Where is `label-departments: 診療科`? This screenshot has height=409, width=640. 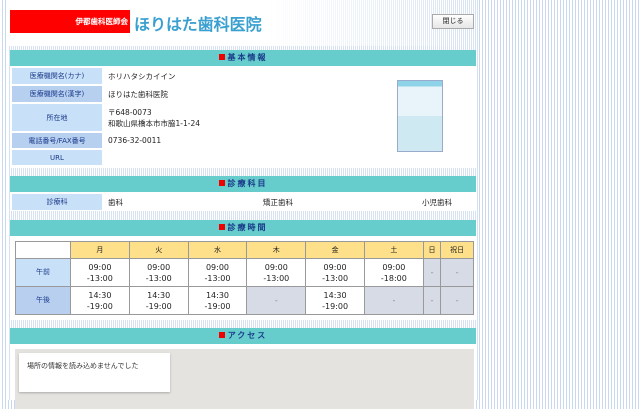
label-departments: 診療科 is located at coordinates (57, 202).